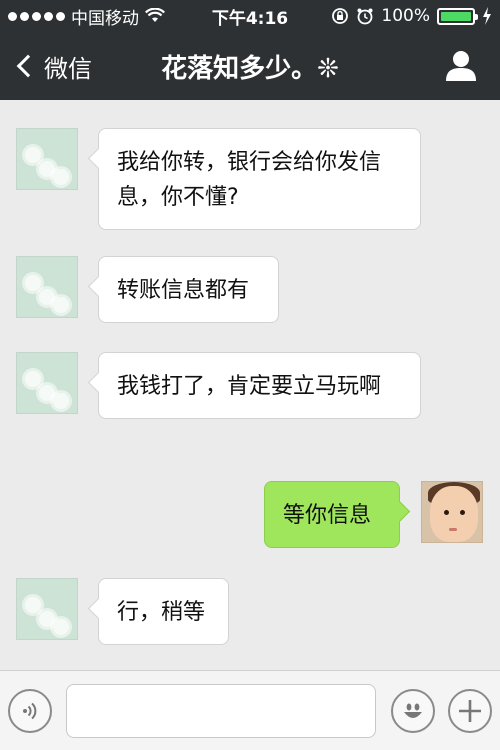 Image resolution: width=500 pixels, height=750 pixels. What do you see at coordinates (487, 16) in the screenshot?
I see `charging-icon` at bounding box center [487, 16].